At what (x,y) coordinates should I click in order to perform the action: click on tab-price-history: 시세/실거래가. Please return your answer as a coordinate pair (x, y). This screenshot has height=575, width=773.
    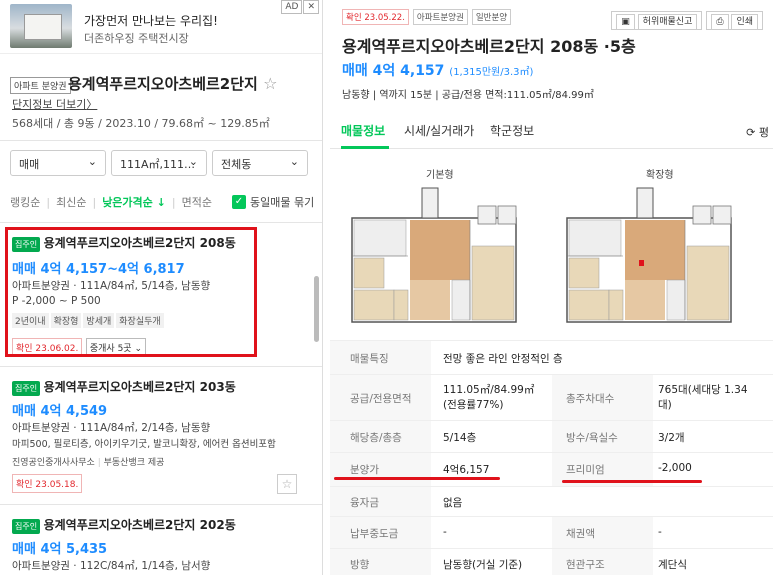
    Looking at the image, I should click on (439, 130).